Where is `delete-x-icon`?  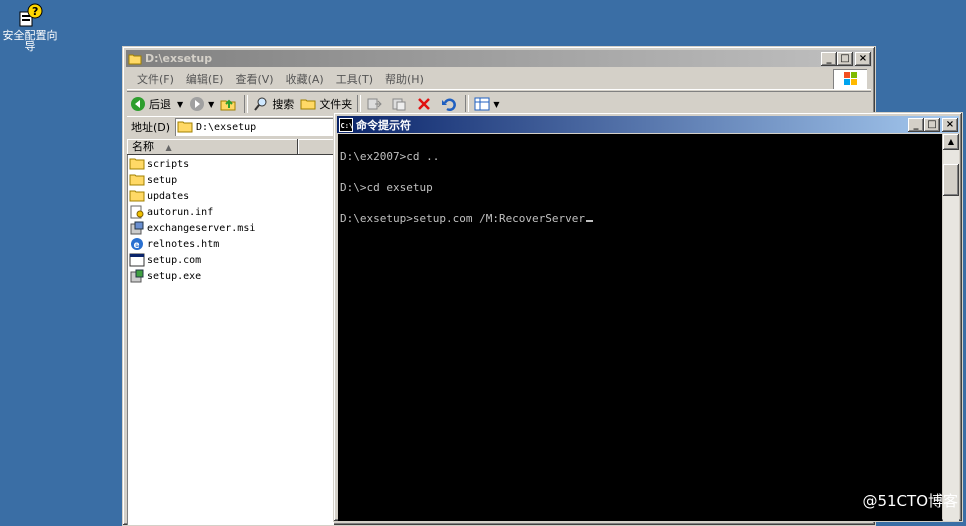 delete-x-icon is located at coordinates (424, 104).